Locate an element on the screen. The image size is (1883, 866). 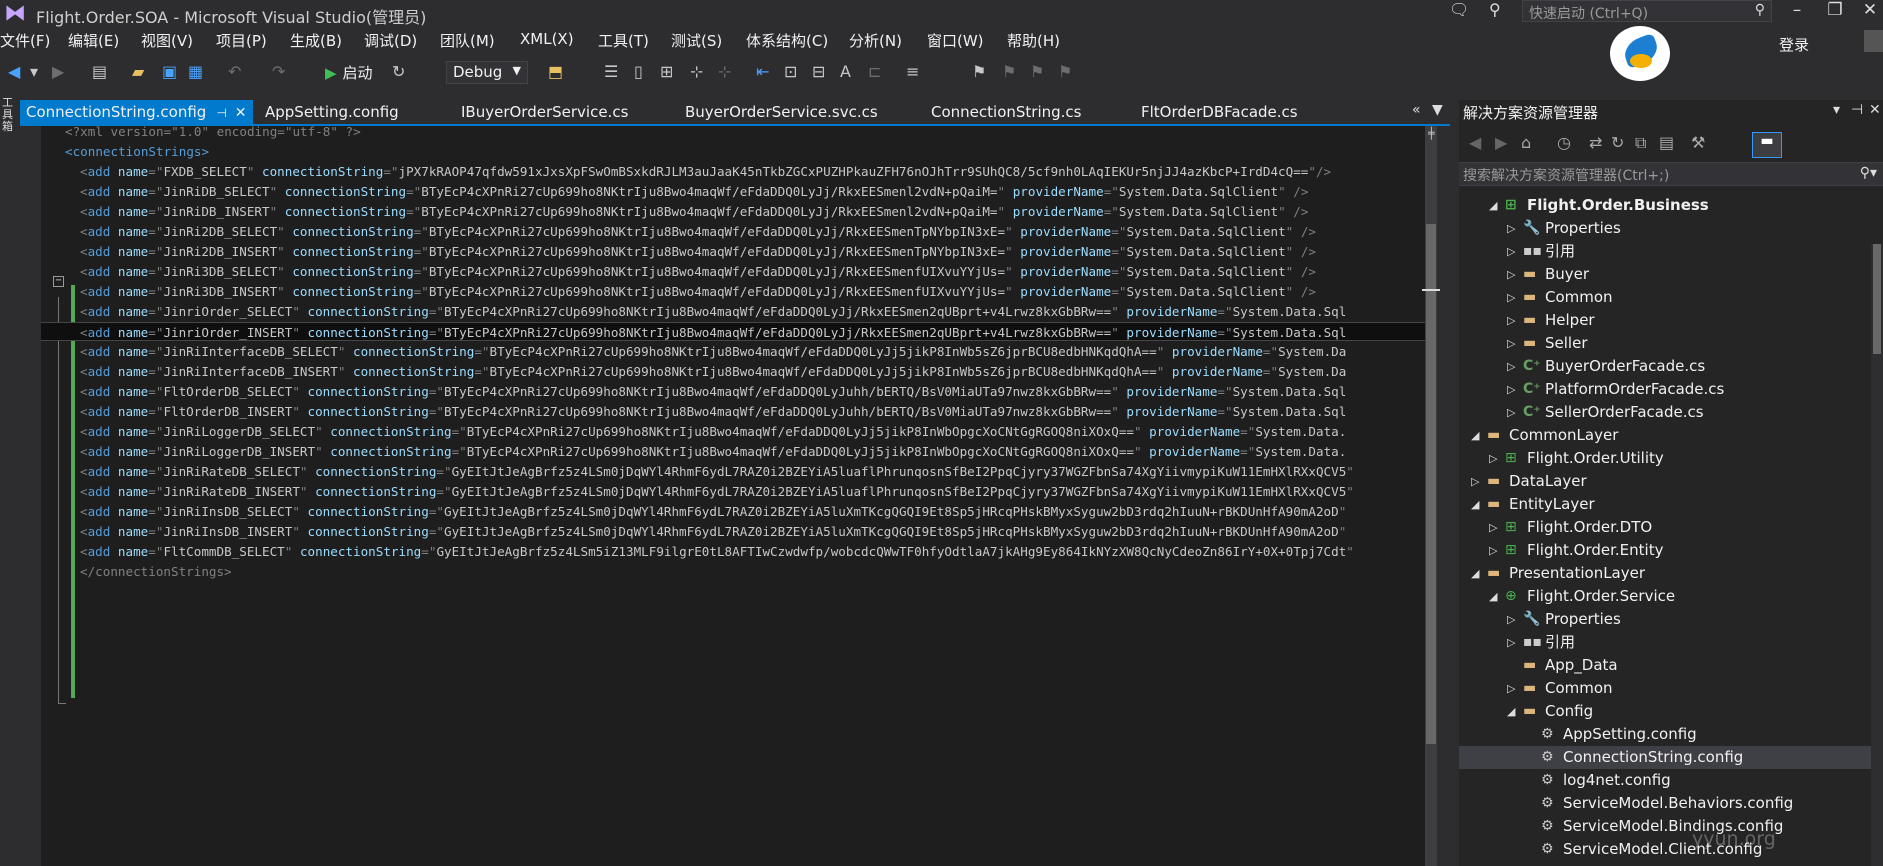
solution-search-input: 搜索解决方案资源管理器(Ctrl+;) ⚲▾ is located at coordinates (1671, 174).